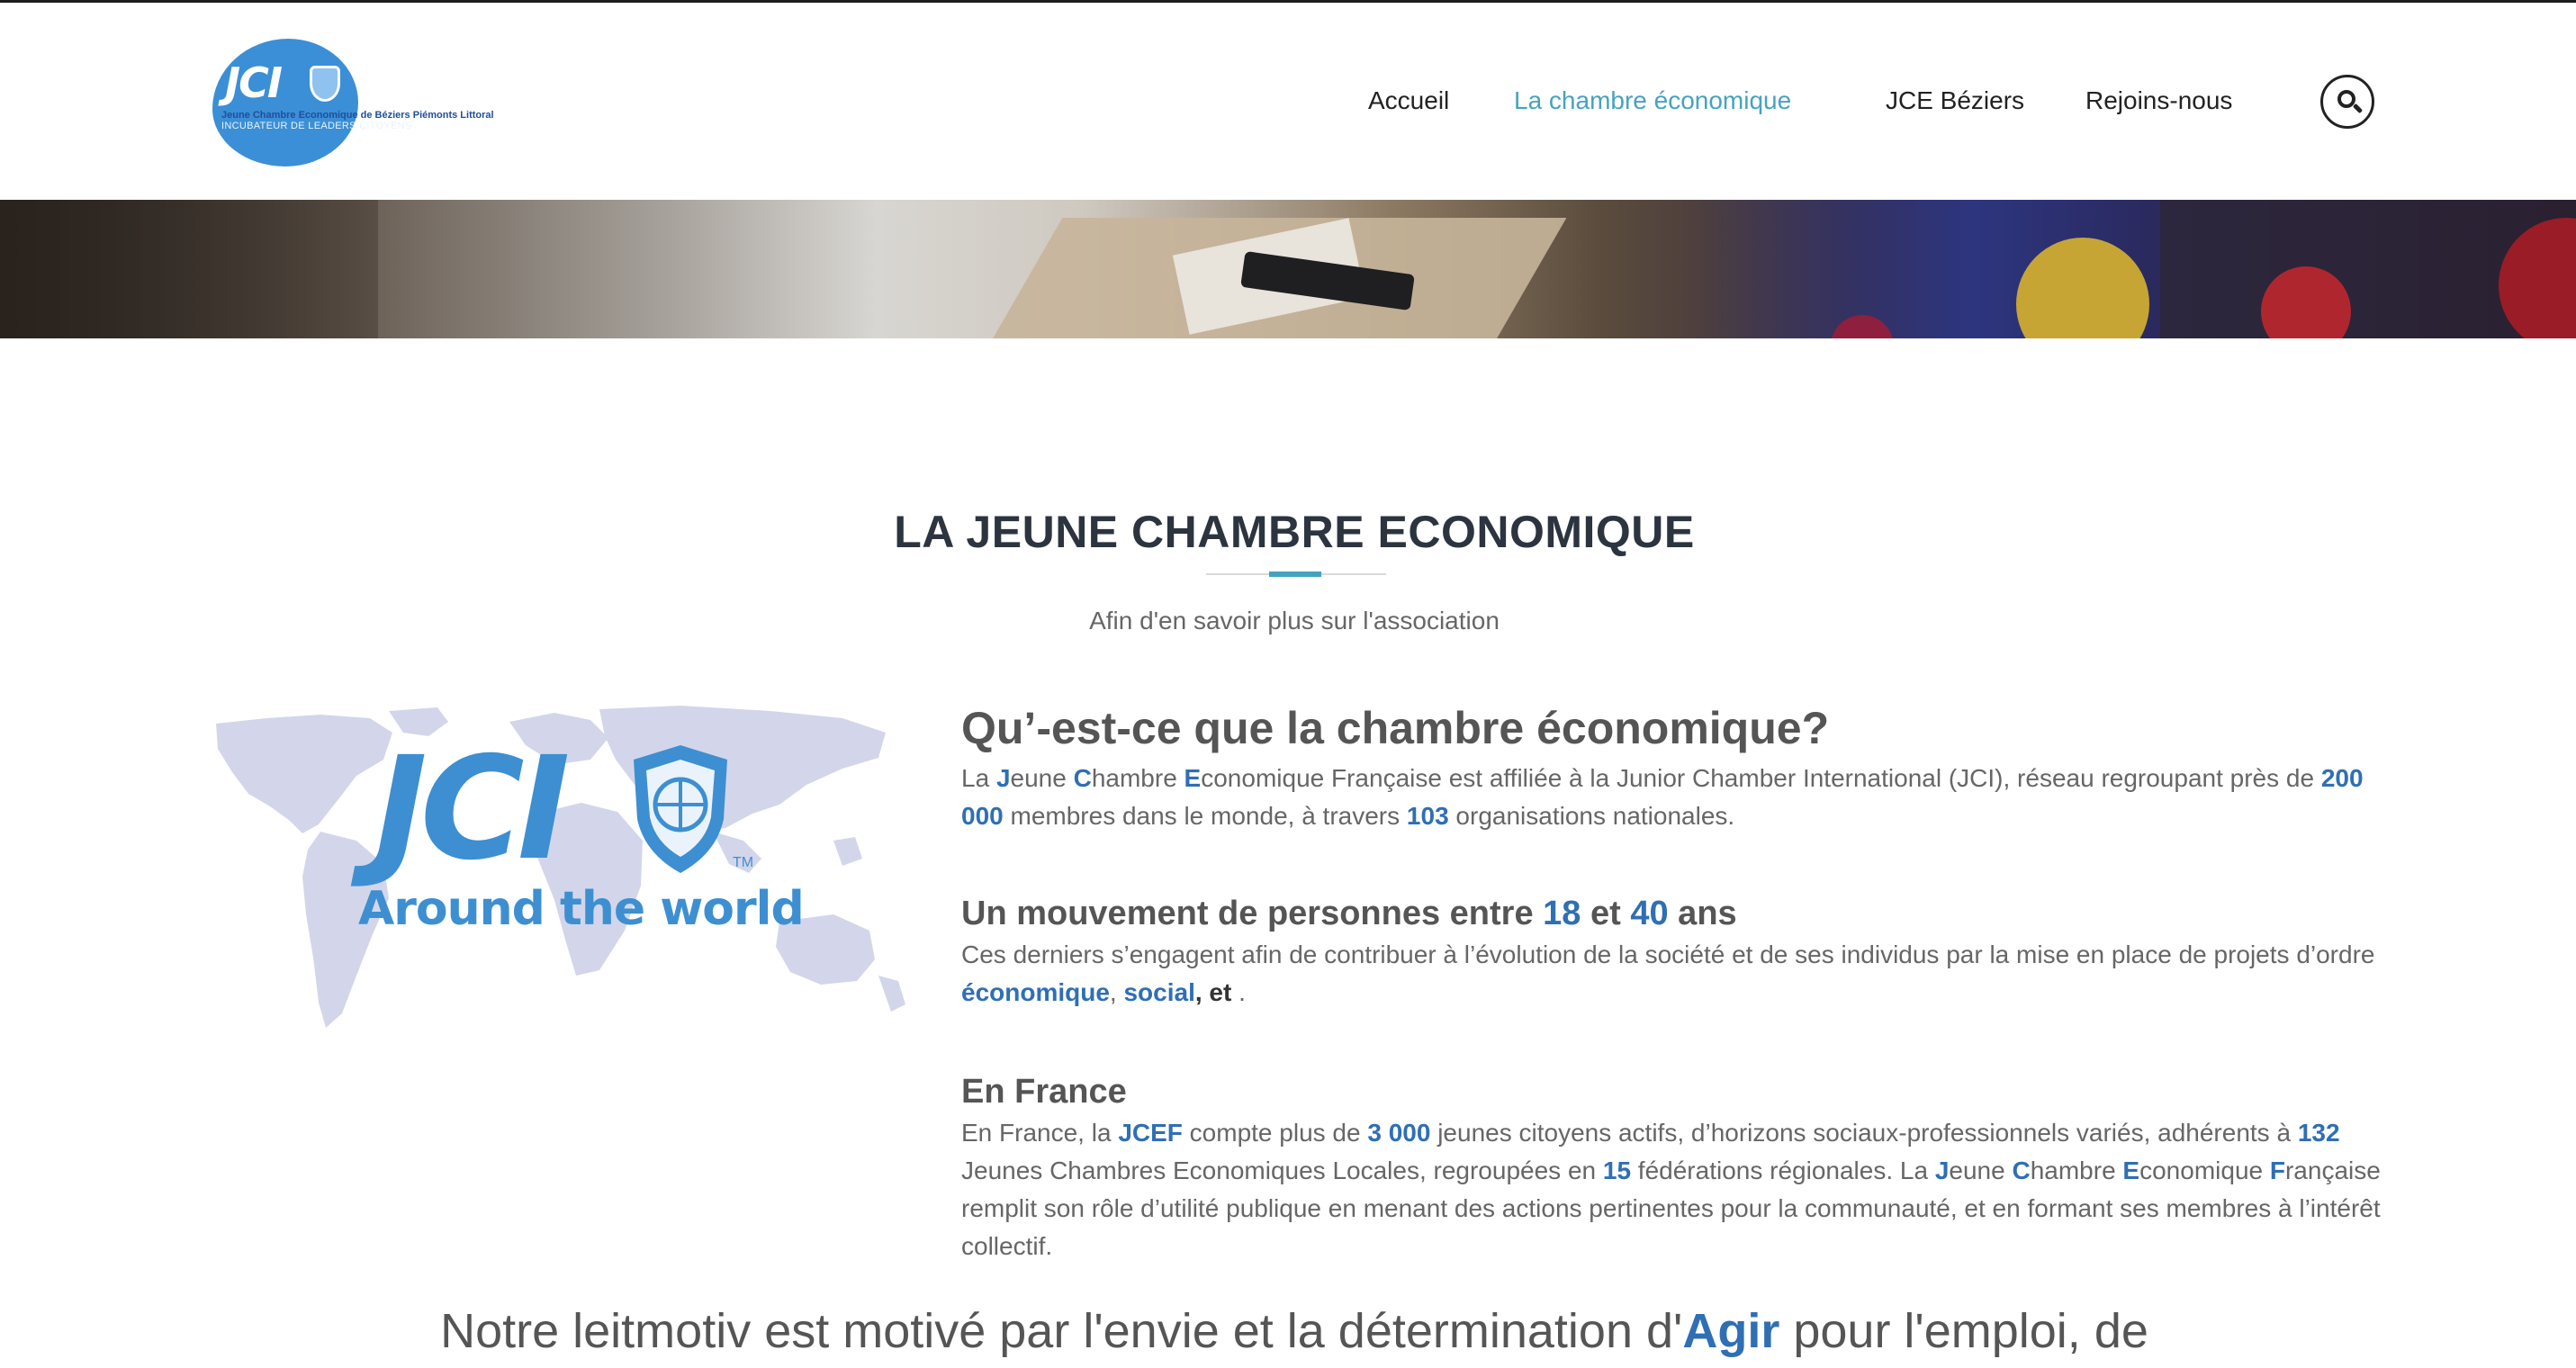 This screenshot has width=2576, height=1368. I want to click on link-economique: économique, so click(1035, 992).